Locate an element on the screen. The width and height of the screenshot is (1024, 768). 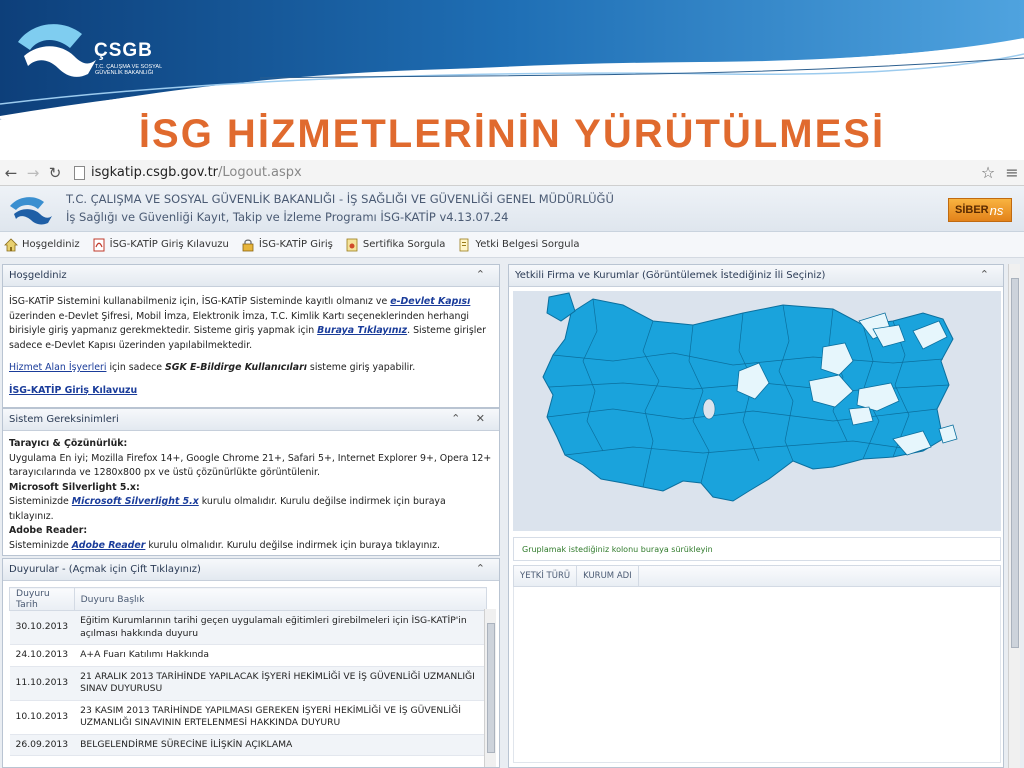
app-logo-icon is located at coordinates (31, 211).